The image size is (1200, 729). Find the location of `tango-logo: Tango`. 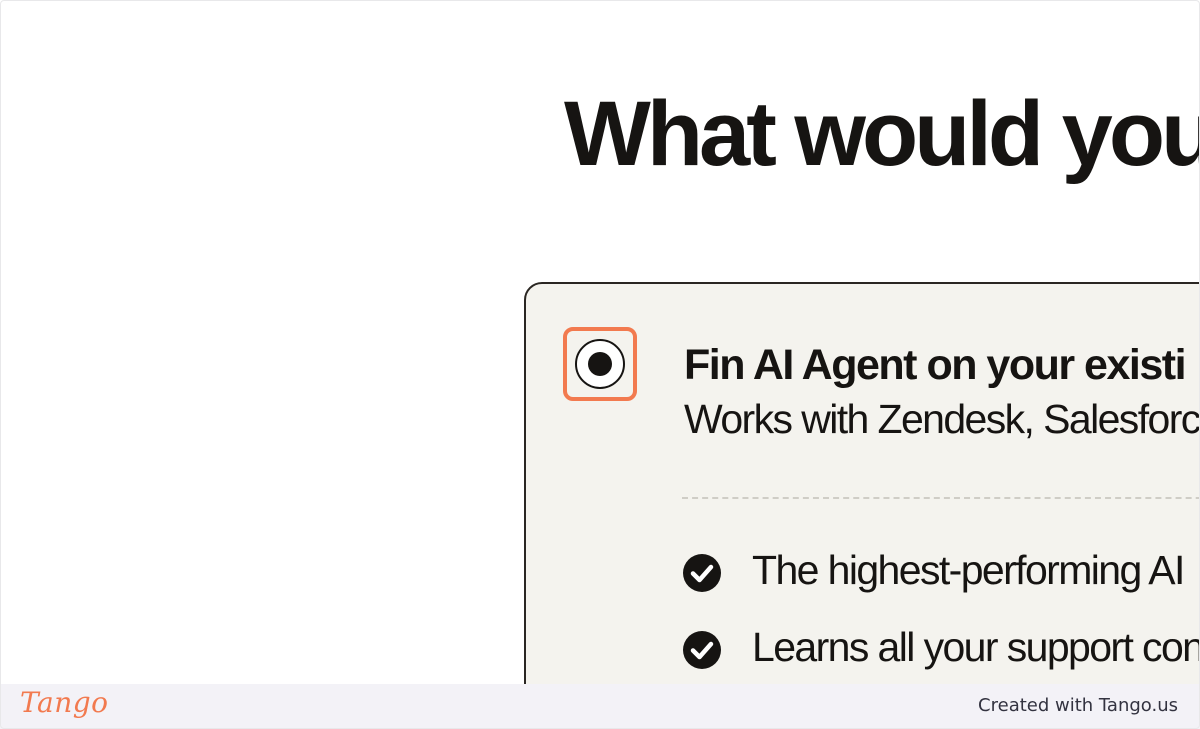

tango-logo: Tango is located at coordinates (64, 702).